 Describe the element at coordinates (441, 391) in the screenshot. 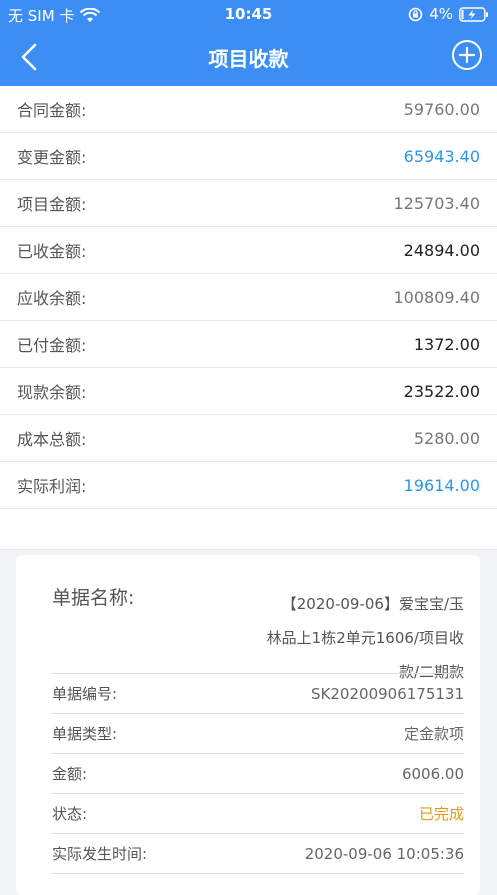

I see `cash-balance-value: 23522.00` at that location.